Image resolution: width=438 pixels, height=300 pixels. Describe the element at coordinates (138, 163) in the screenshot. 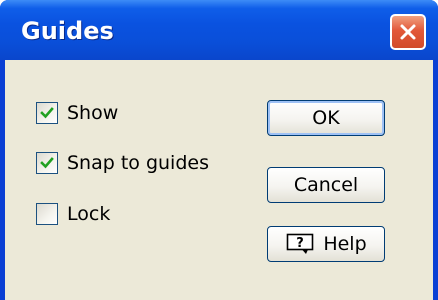

I see `snap-to-guides-label: Snap to guides` at that location.